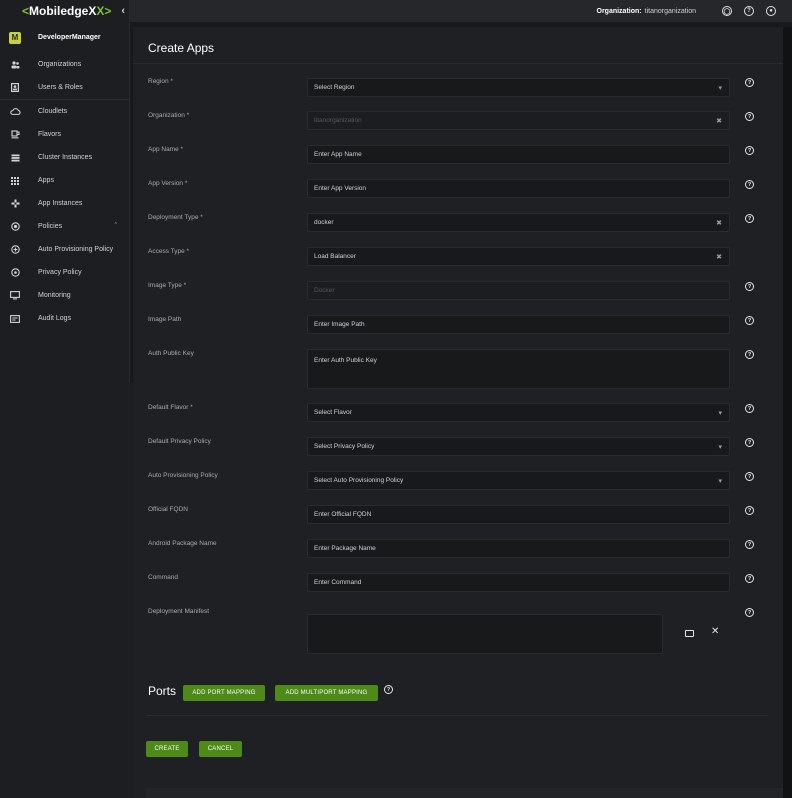 Image resolution: width=792 pixels, height=798 pixels. I want to click on deployment-manifest-textarea, so click(485, 634).